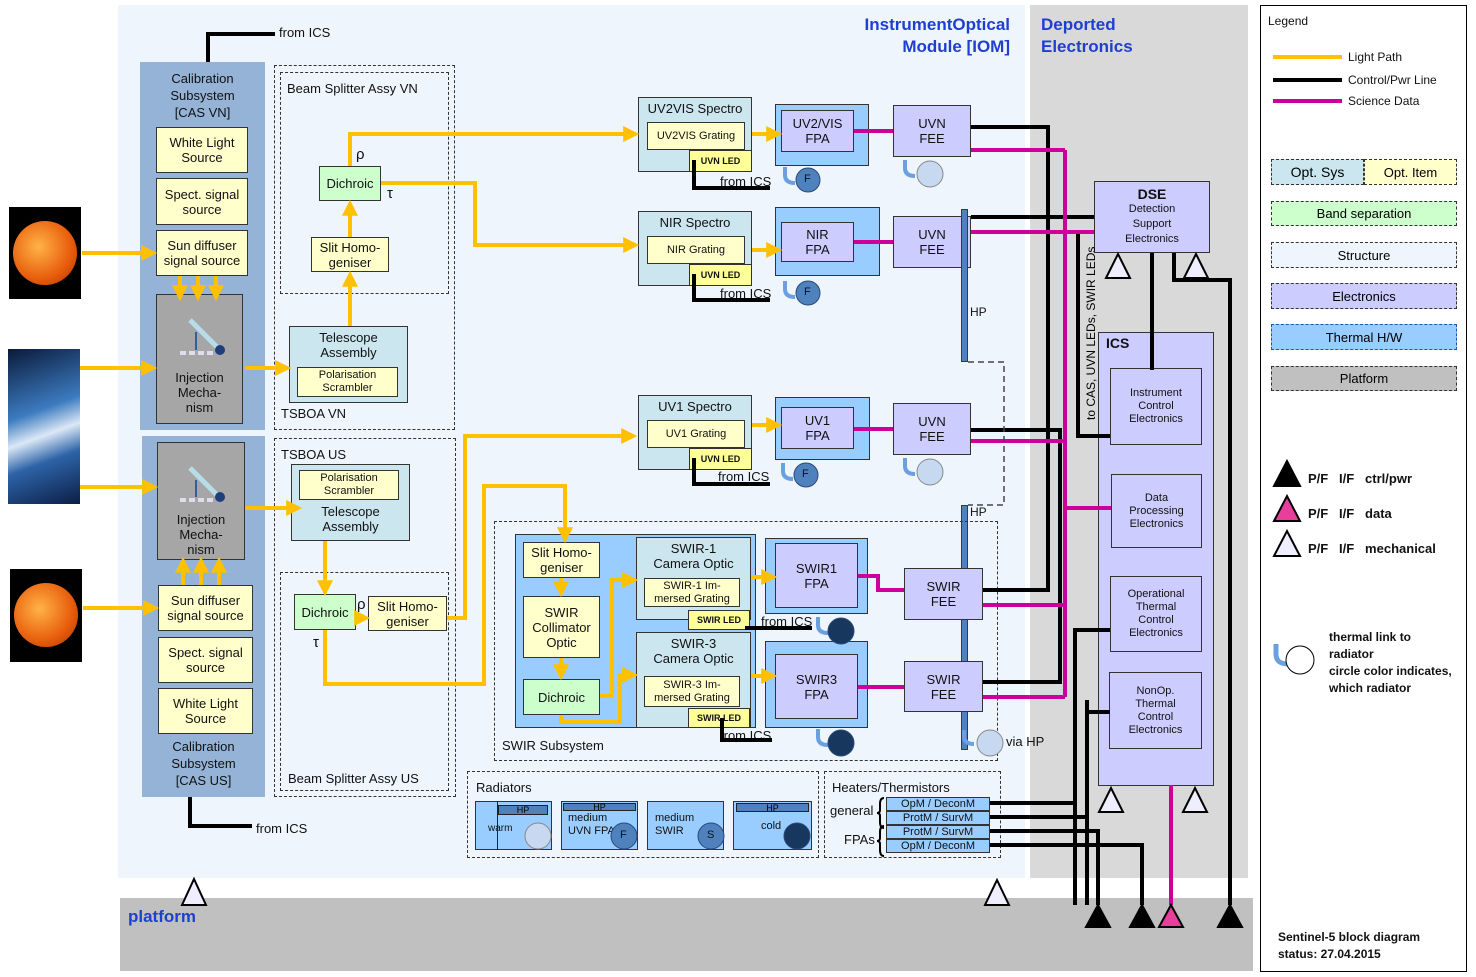 The height and width of the screenshot is (977, 1476). Describe the element at coordinates (1287, 472) in the screenshot. I see `legend-ctrl-triangle-icon` at that location.